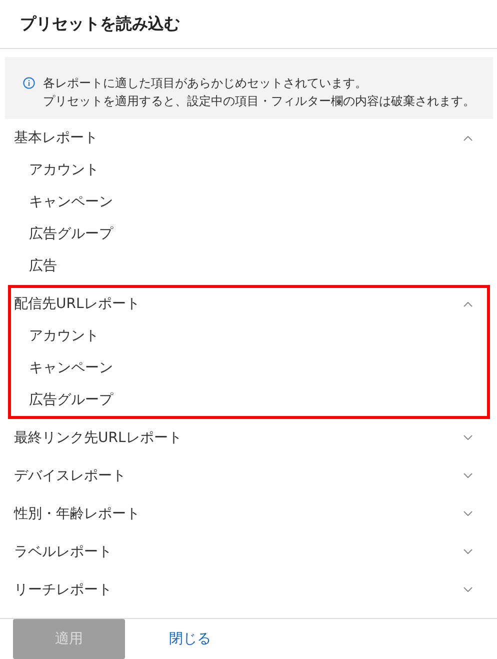 This screenshot has height=659, width=497. I want to click on section-header: 性別・年齢レポート, so click(249, 514).